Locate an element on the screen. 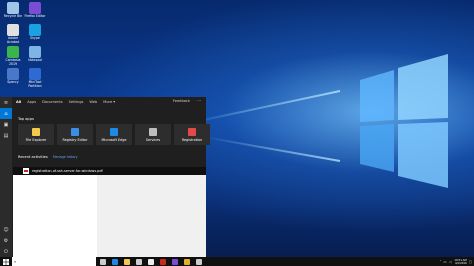 The width and height of the screenshot is (474, 266). tab-web: Web is located at coordinates (93, 102).